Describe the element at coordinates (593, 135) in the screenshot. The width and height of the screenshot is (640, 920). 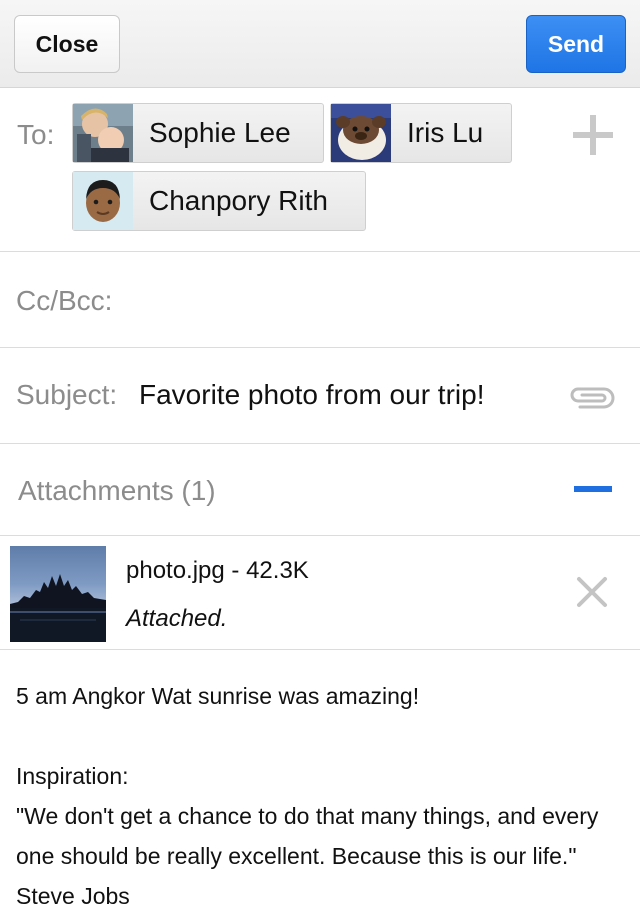
I see `add-recipient-plus-icon` at that location.